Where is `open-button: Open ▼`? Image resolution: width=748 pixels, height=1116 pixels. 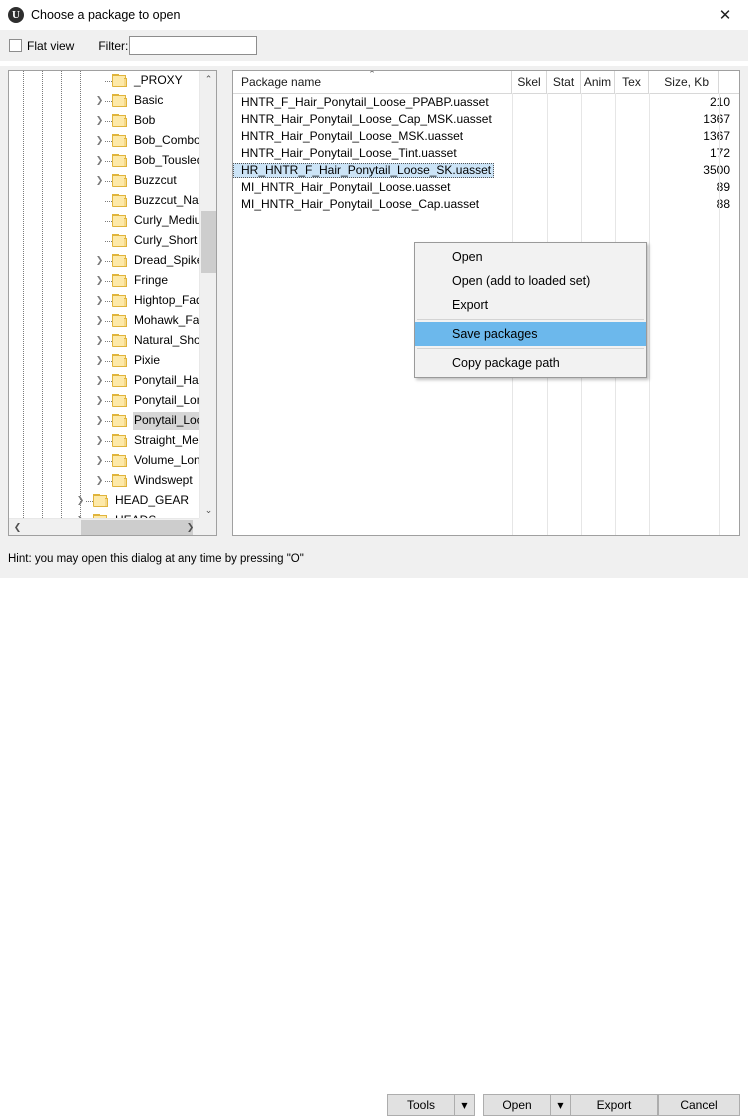
open-button: Open ▼ is located at coordinates (527, 1105).